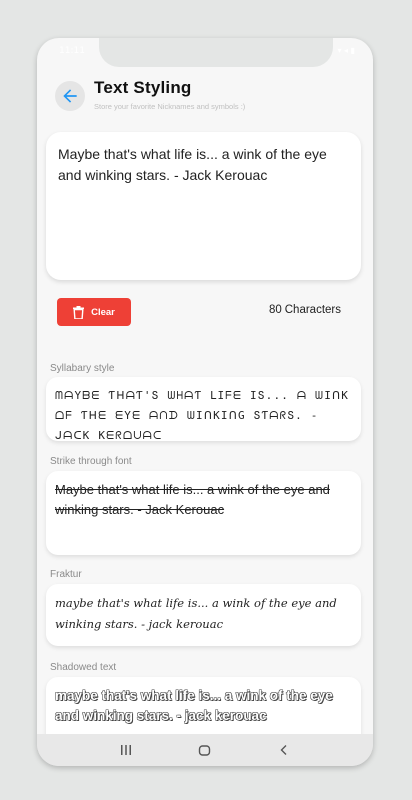 The image size is (412, 800). Describe the element at coordinates (66, 574) in the screenshot. I see `style-label-fraktur: Fraktur` at that location.